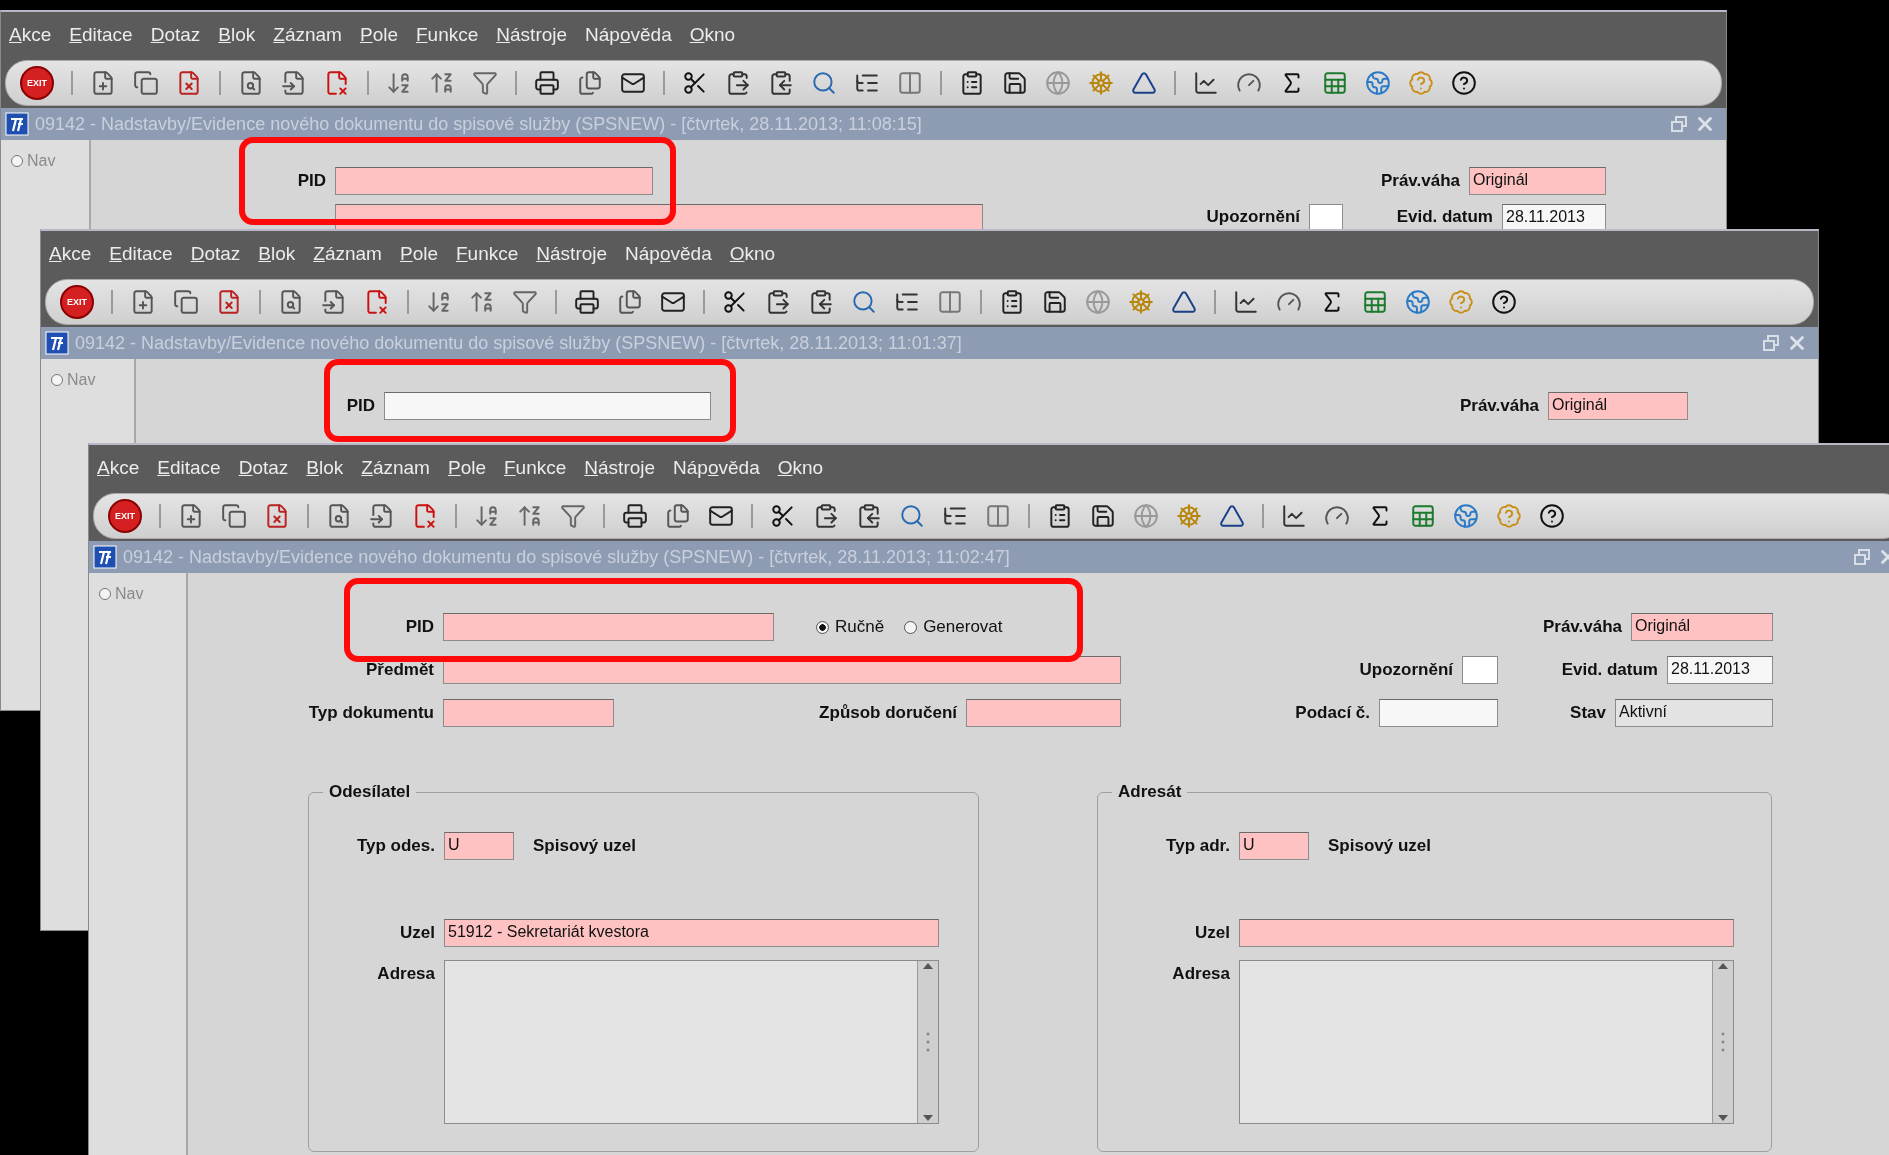 This screenshot has width=1889, height=1155. I want to click on checkbox, so click(1326, 217).